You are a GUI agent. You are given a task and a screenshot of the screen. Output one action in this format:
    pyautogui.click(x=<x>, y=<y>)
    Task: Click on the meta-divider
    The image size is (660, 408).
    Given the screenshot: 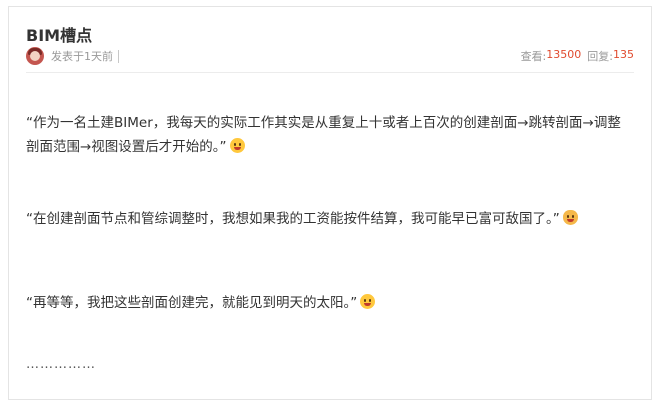 What is the action you would take?
    pyautogui.click(x=118, y=56)
    